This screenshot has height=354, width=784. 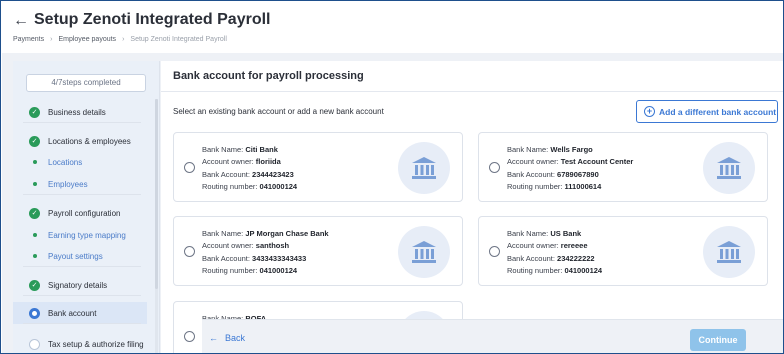 I want to click on steps-progress-badge: 4/7steps completed, so click(x=86, y=83).